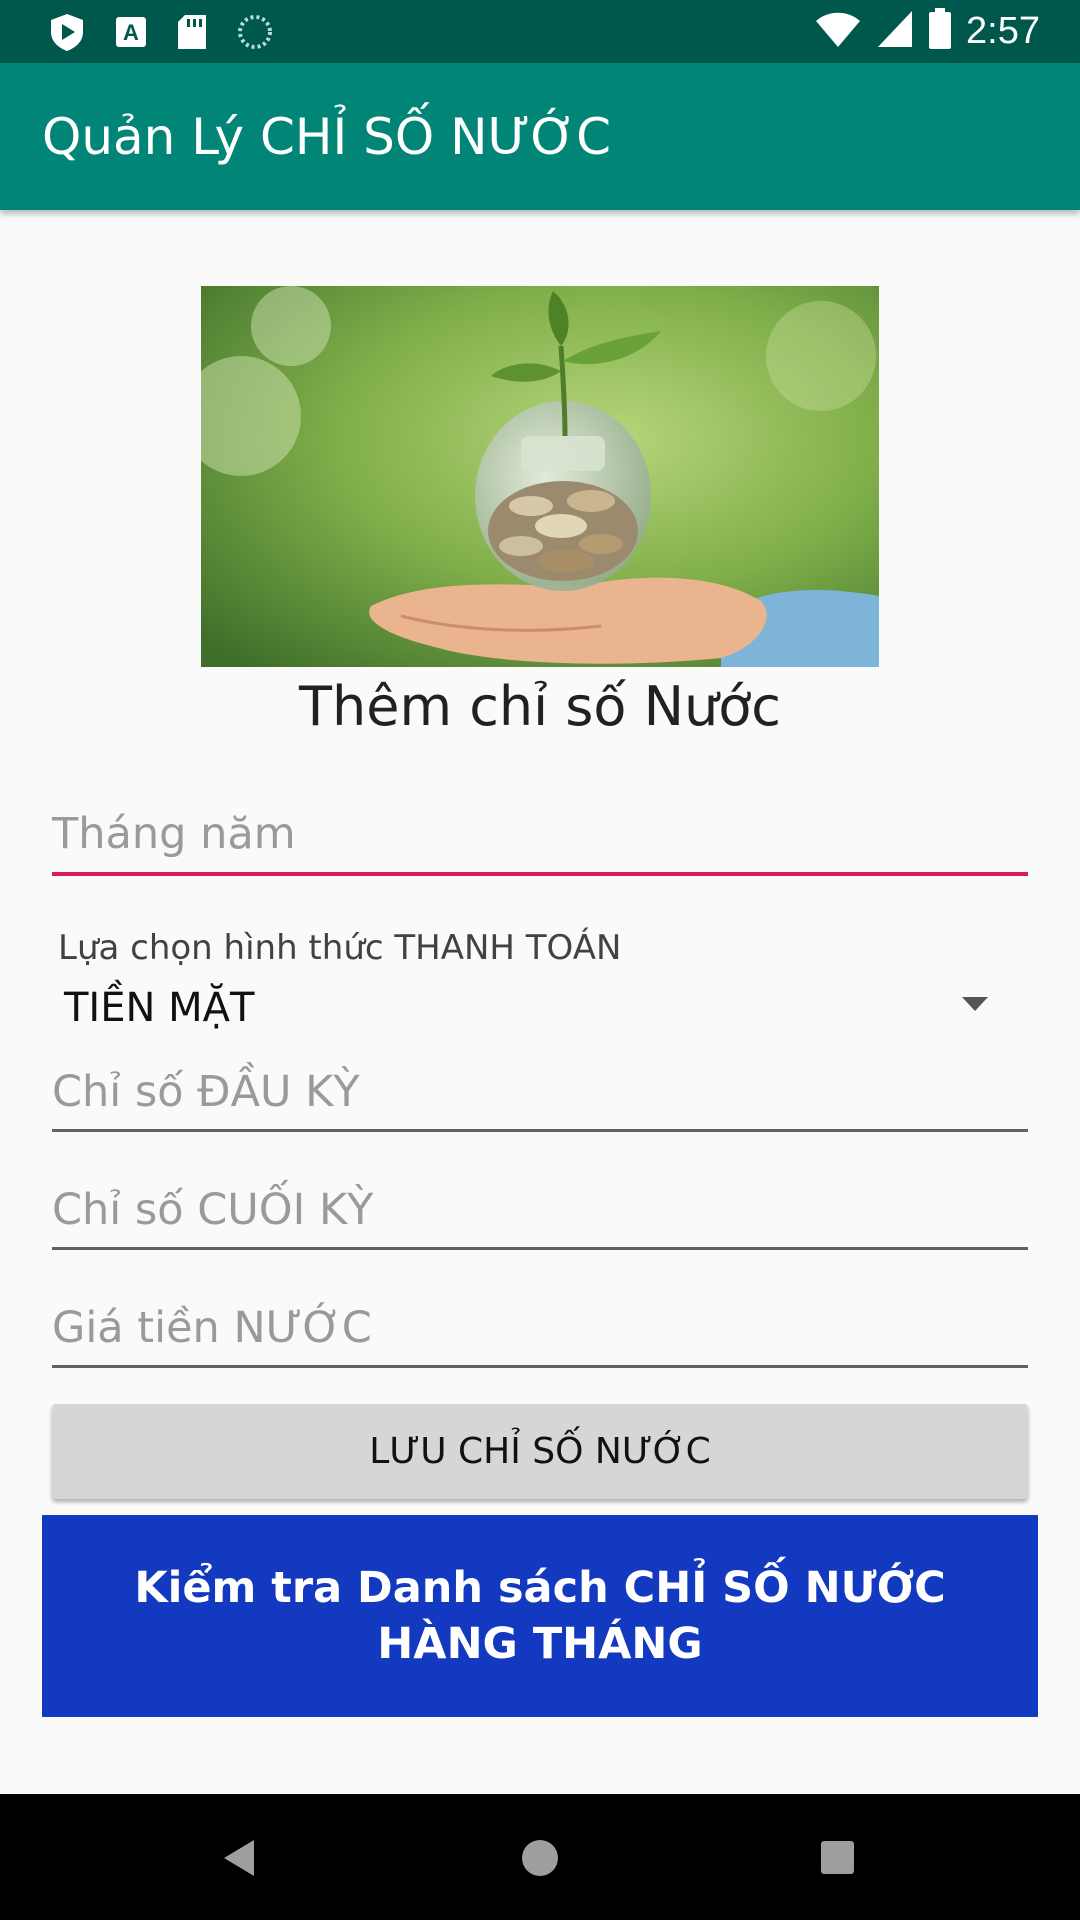 This screenshot has width=1080, height=1920. What do you see at coordinates (239, 1858) in the screenshot?
I see `back-icon` at bounding box center [239, 1858].